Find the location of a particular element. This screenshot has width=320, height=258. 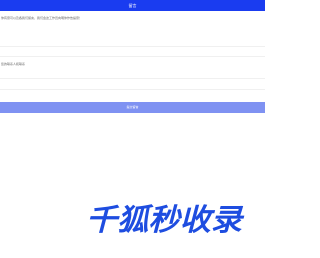

page-title: 留言 is located at coordinates (132, 5).